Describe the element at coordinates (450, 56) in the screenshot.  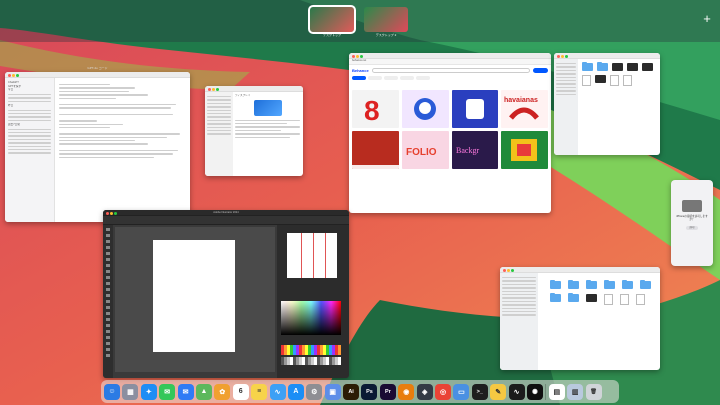
I see `browser-titlebar` at that location.